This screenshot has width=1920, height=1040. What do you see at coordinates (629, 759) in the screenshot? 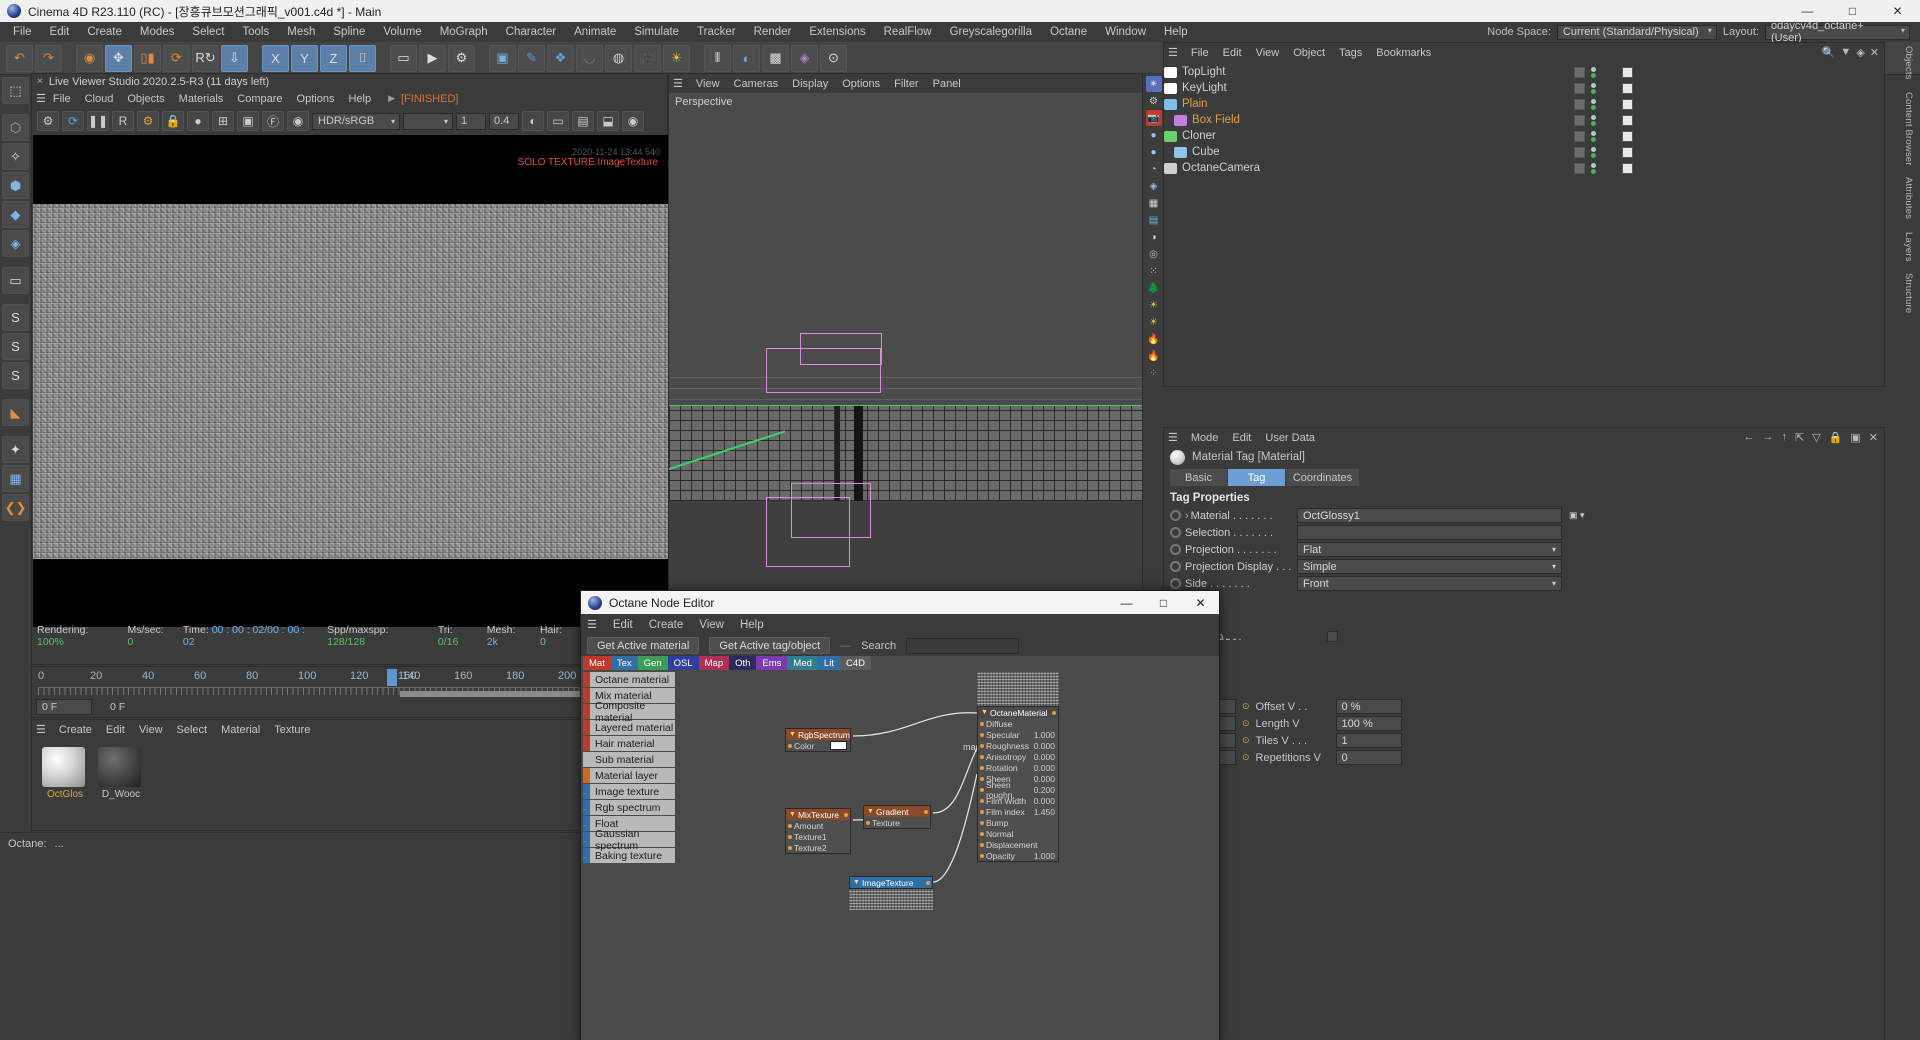
I see `node-list-item: Sub material` at bounding box center [629, 759].